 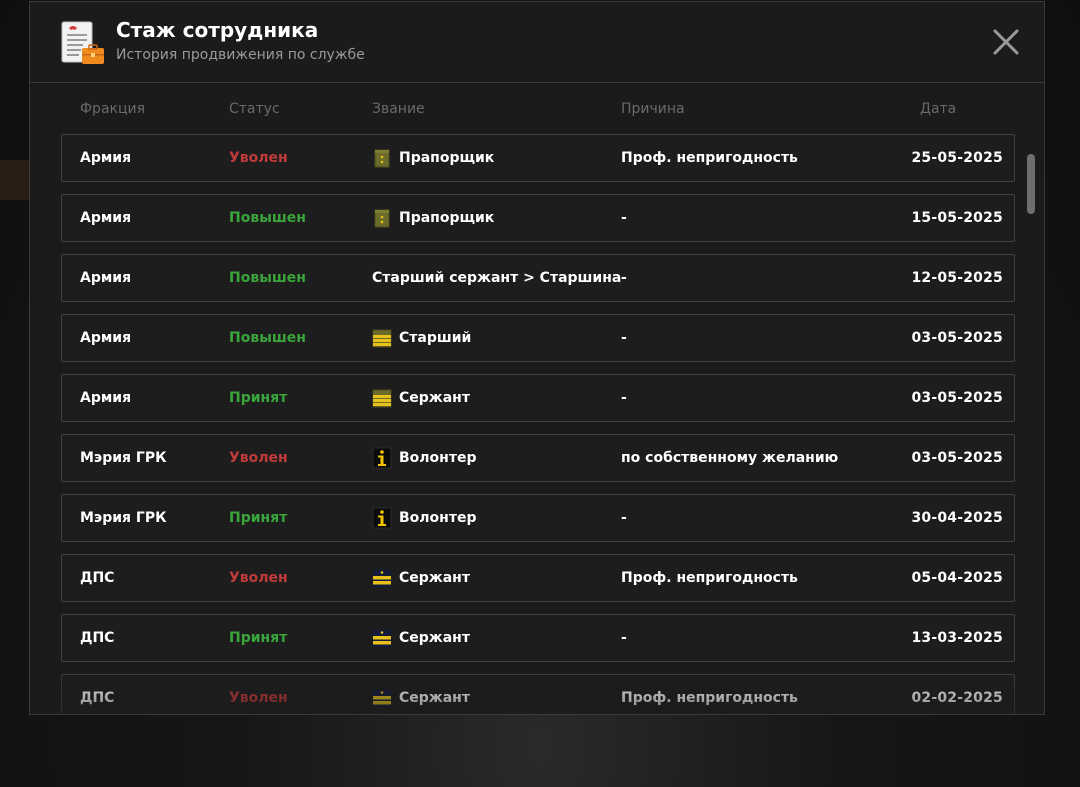 I want to click on date-cell: 13-03-2025, so click(x=957, y=638).